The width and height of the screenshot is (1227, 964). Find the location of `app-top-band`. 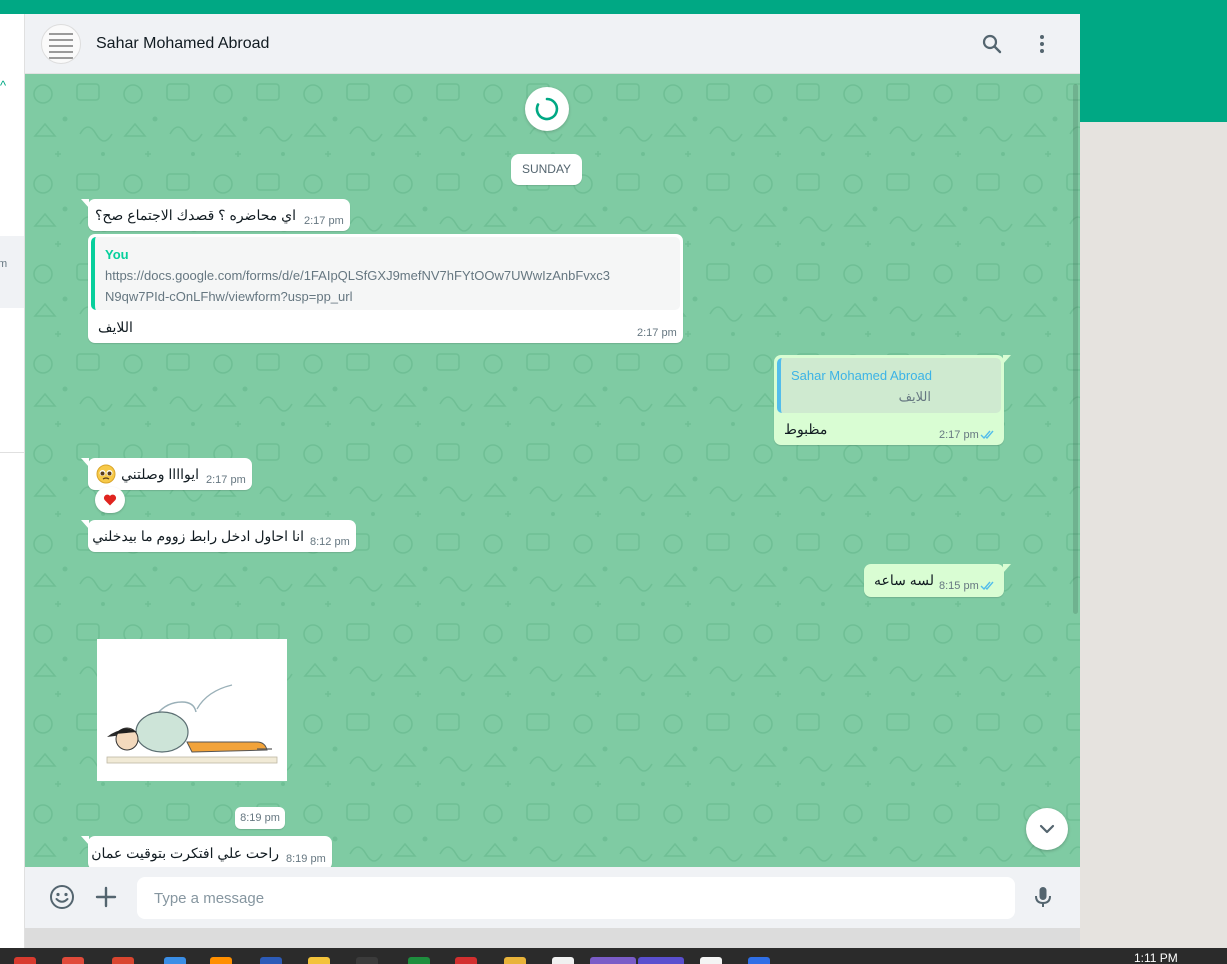

app-top-band is located at coordinates (613, 7).